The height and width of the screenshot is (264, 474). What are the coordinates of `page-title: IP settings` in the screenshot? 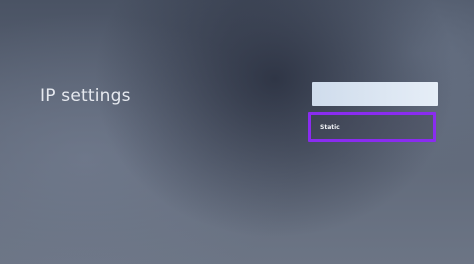 It's located at (85, 96).